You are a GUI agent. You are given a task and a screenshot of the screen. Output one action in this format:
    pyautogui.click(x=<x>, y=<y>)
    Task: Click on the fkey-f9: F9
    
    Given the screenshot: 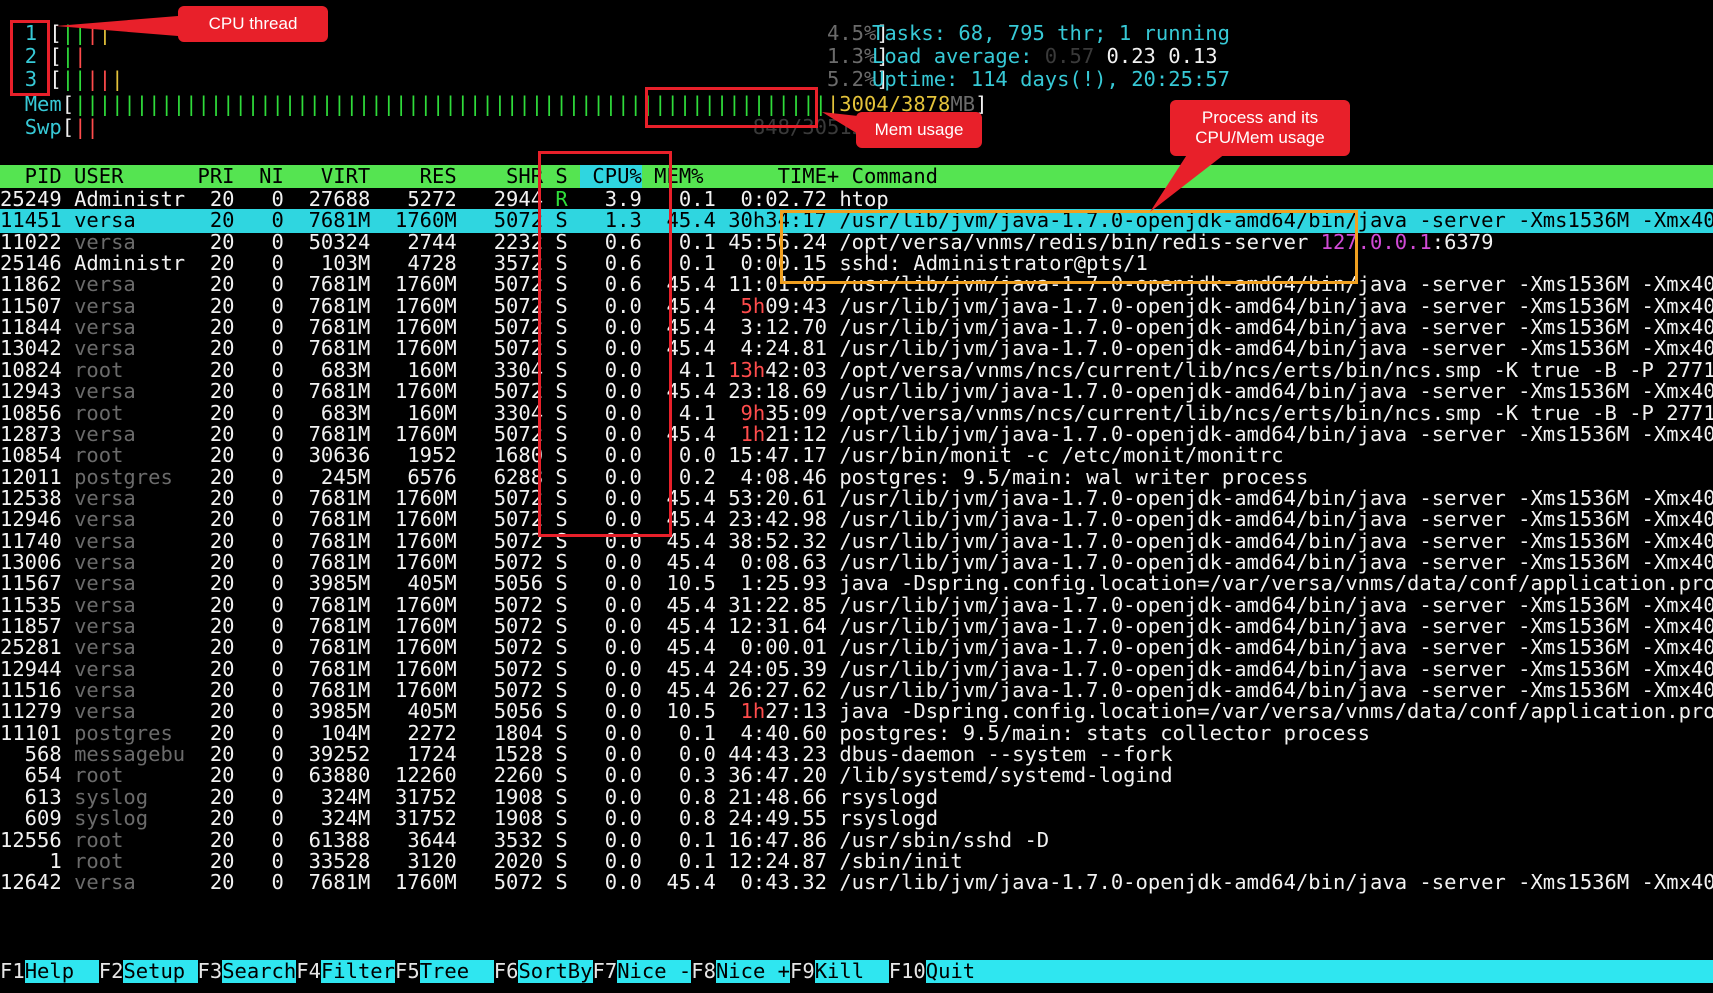 What is the action you would take?
    pyautogui.click(x=802, y=971)
    